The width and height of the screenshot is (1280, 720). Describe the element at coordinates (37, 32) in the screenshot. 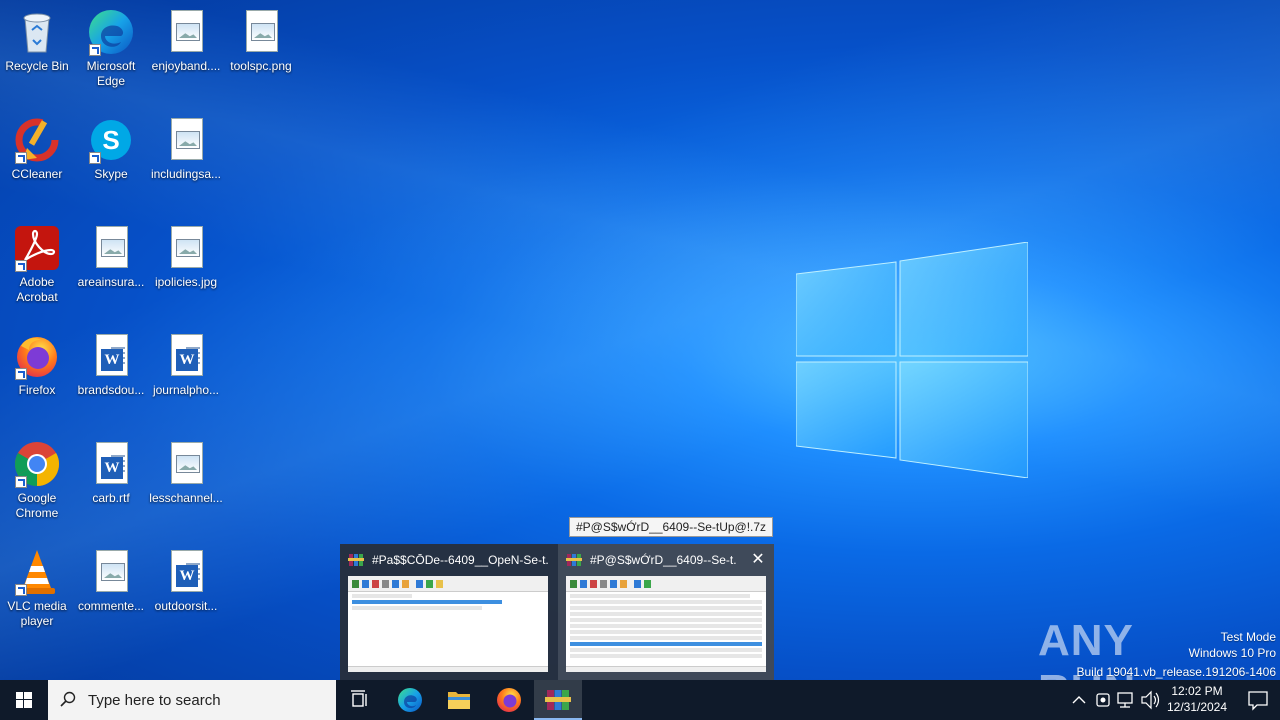

I see `recycle-bin-icon` at that location.